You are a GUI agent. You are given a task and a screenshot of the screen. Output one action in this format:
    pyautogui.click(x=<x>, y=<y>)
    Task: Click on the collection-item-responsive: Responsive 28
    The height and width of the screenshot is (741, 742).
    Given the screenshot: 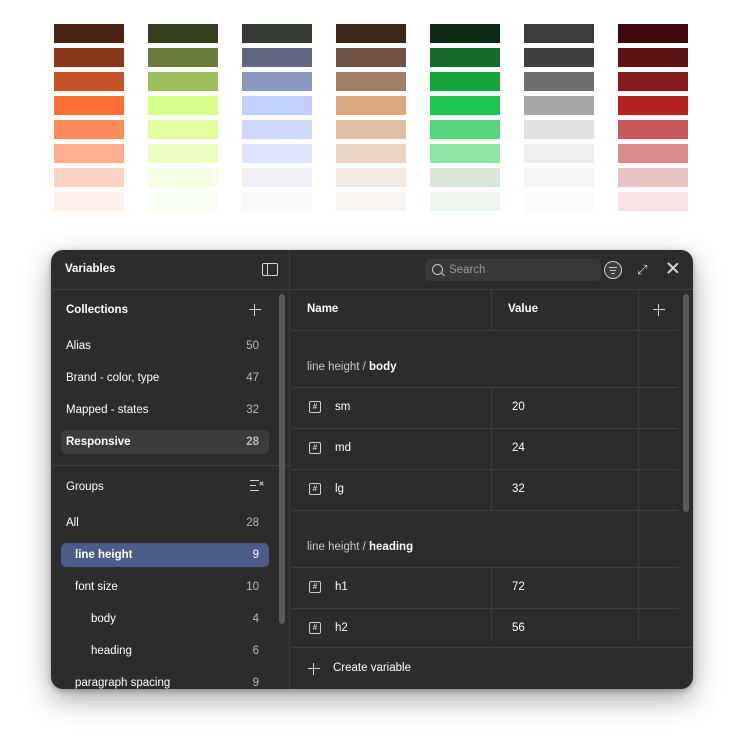 What is the action you would take?
    pyautogui.click(x=165, y=442)
    